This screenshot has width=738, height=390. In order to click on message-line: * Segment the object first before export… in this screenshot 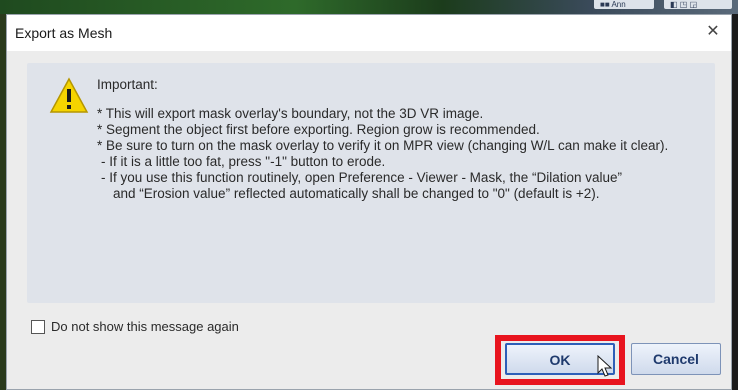, I will do `click(318, 129)`.